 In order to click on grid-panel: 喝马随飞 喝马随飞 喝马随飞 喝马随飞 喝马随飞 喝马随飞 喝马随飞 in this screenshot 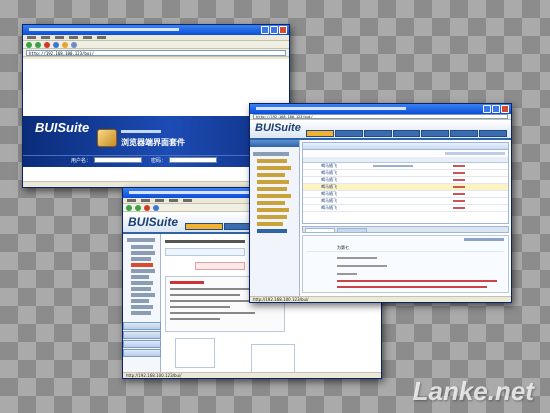, I will do `click(405, 183)`.